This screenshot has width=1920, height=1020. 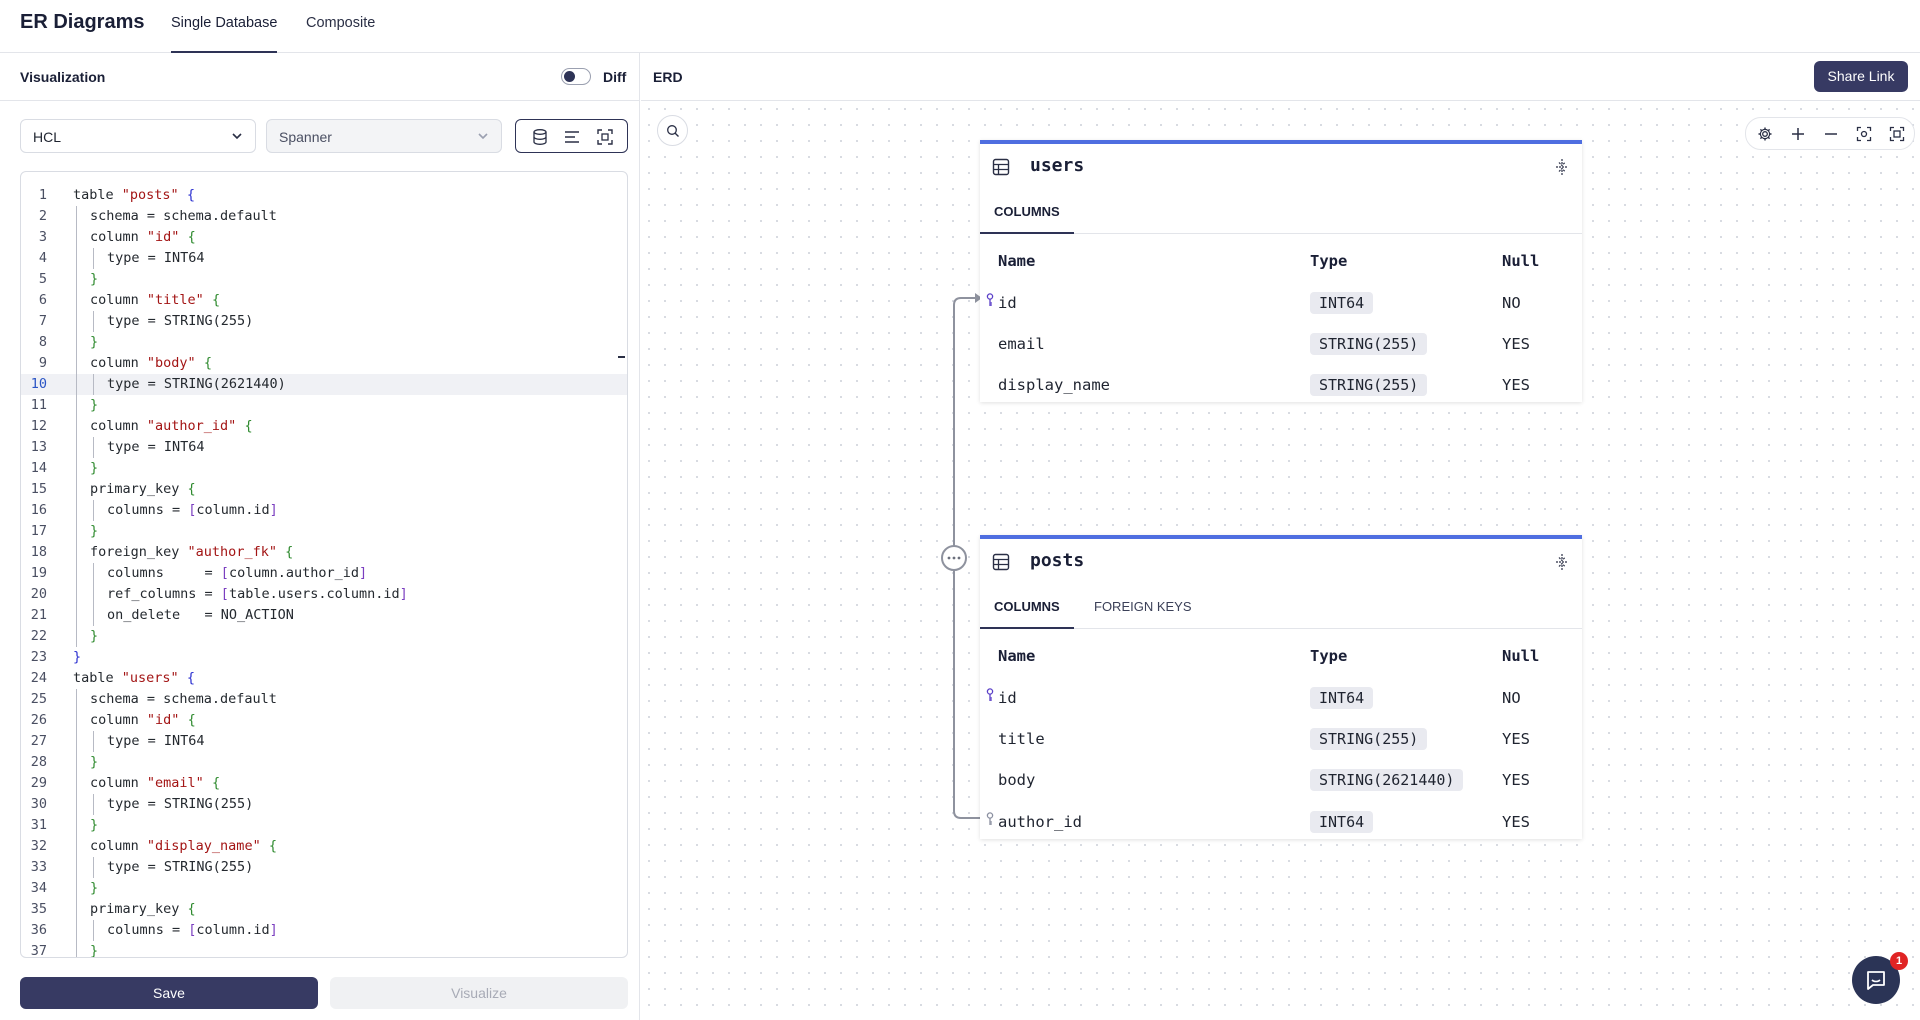 I want to click on line-number: 27, so click(x=38, y=741).